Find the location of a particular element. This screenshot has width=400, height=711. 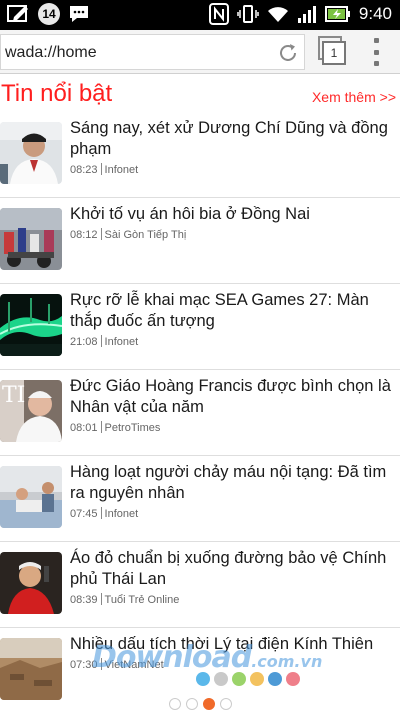

see-more-link: Xem thêm >> is located at coordinates (354, 97).